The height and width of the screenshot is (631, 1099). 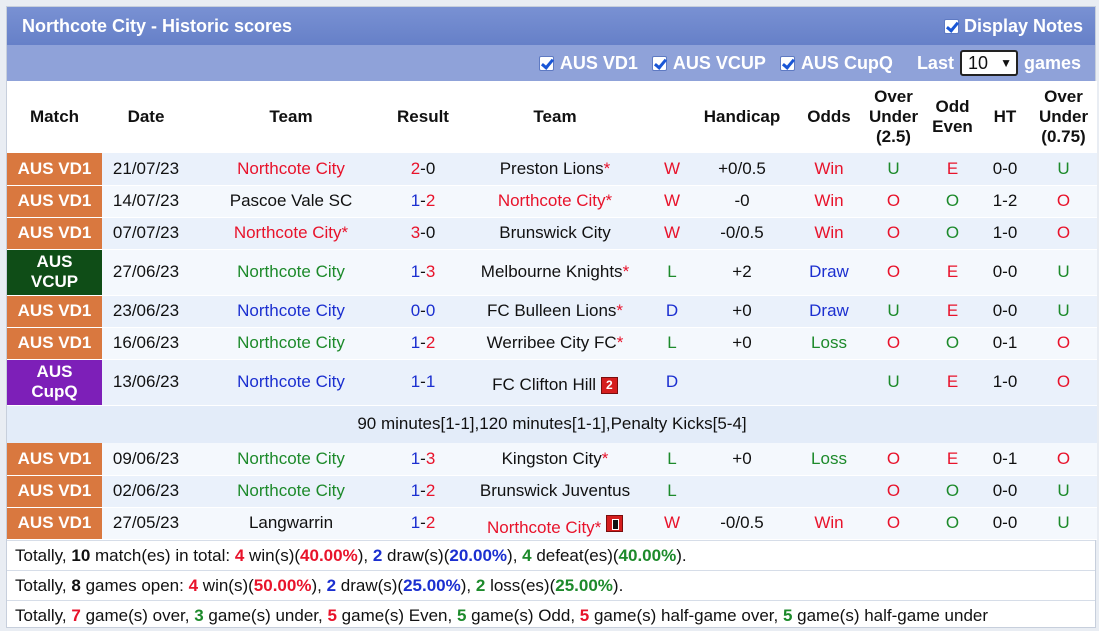 What do you see at coordinates (555, 117) in the screenshot?
I see `col-team-away: Team` at bounding box center [555, 117].